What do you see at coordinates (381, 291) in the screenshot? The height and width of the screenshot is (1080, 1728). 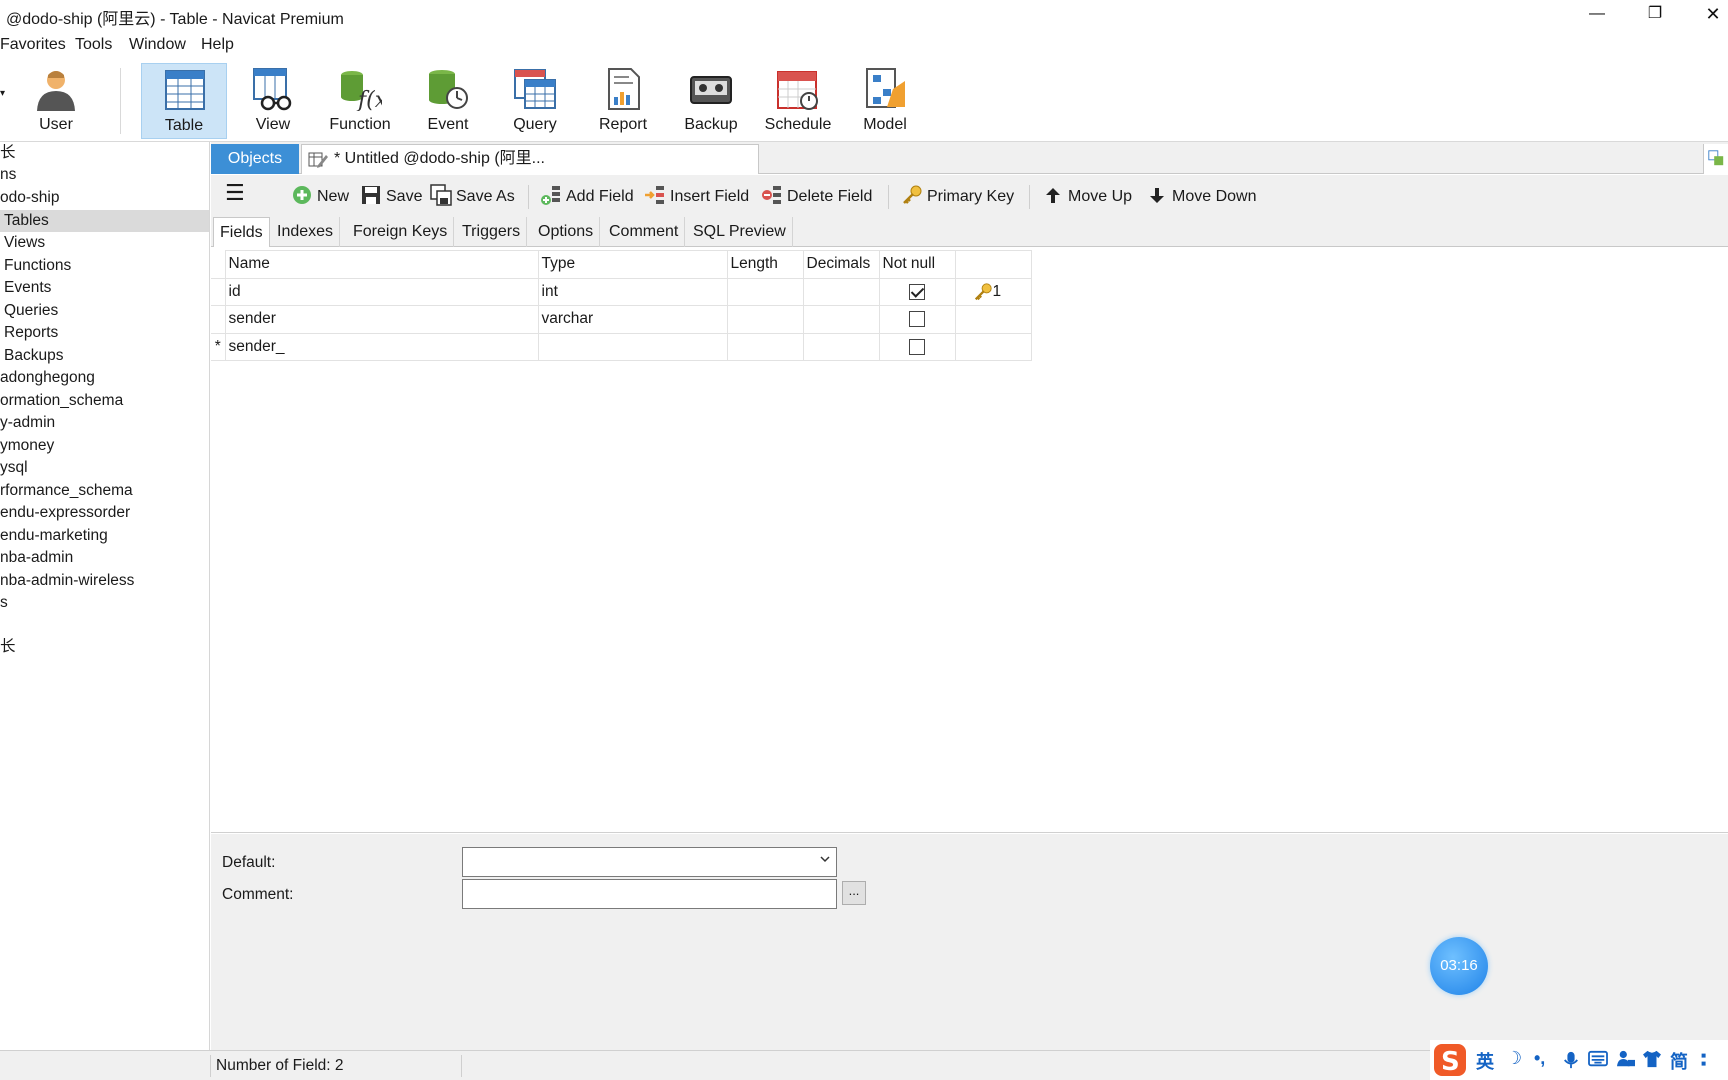 I see `field-name-cell: id` at bounding box center [381, 291].